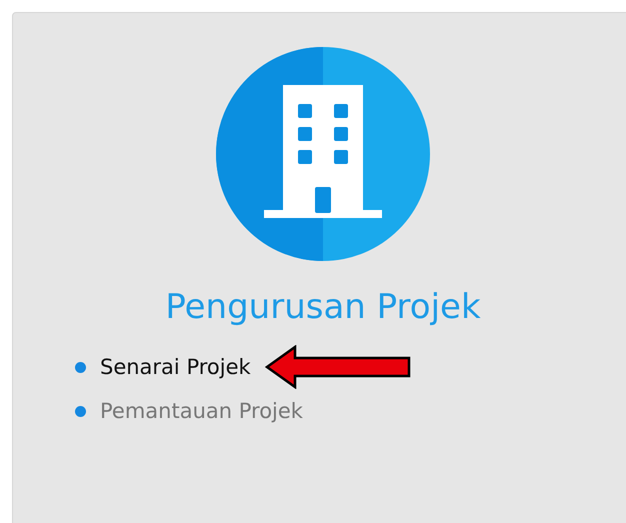 This screenshot has height=523, width=626. What do you see at coordinates (175, 367) in the screenshot?
I see `menu-link: Senarai Projek` at bounding box center [175, 367].